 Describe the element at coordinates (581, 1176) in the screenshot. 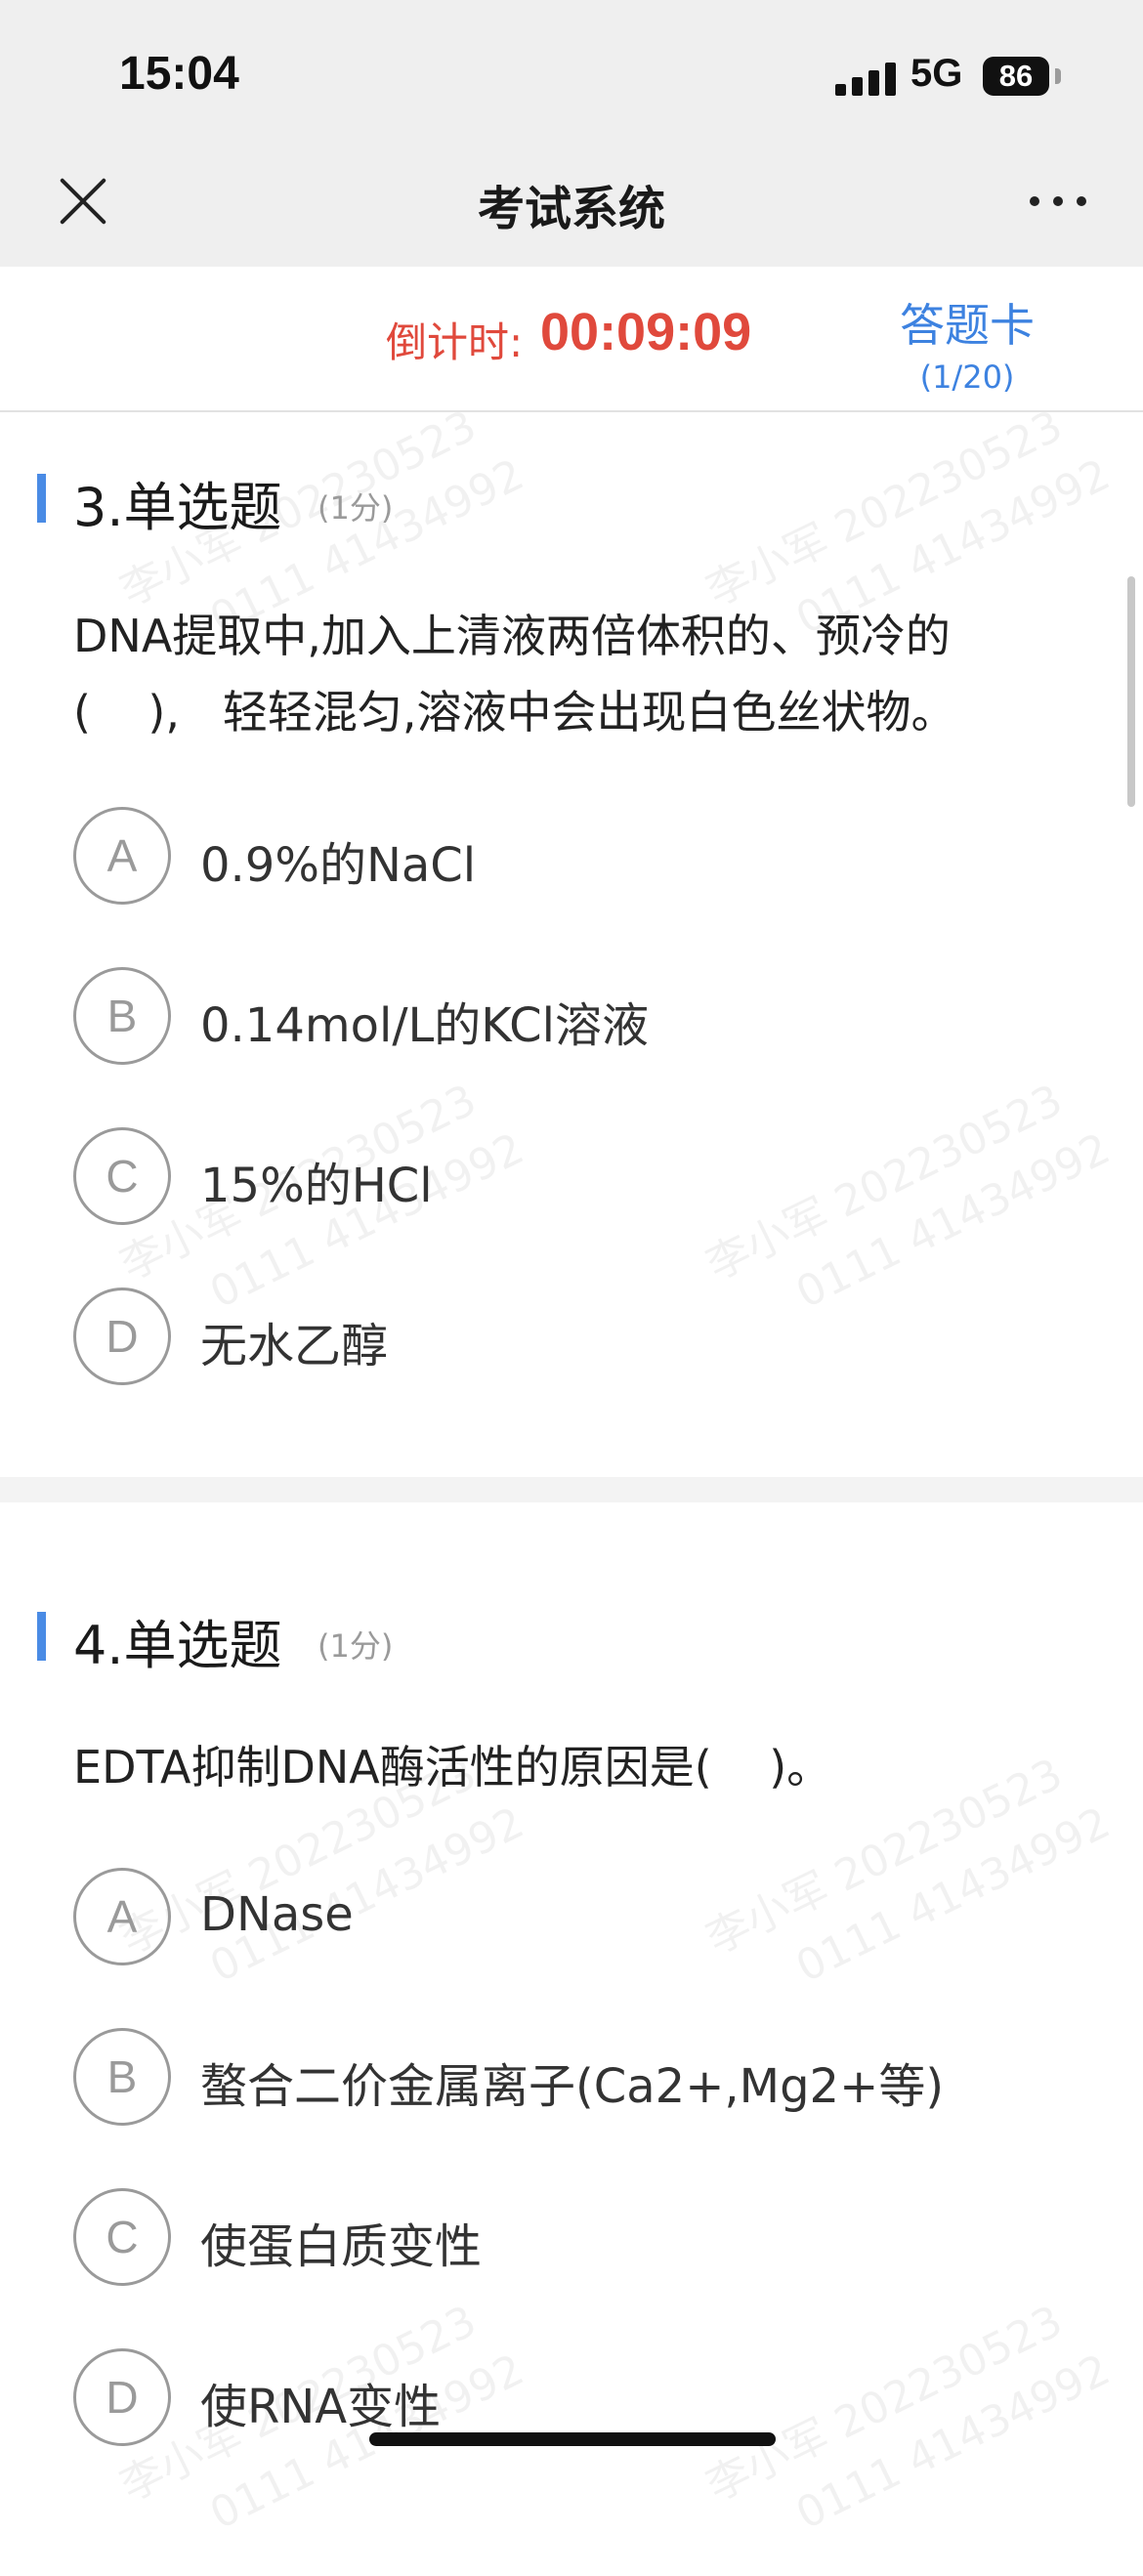

I see `option-c: C 15%的HCl` at that location.